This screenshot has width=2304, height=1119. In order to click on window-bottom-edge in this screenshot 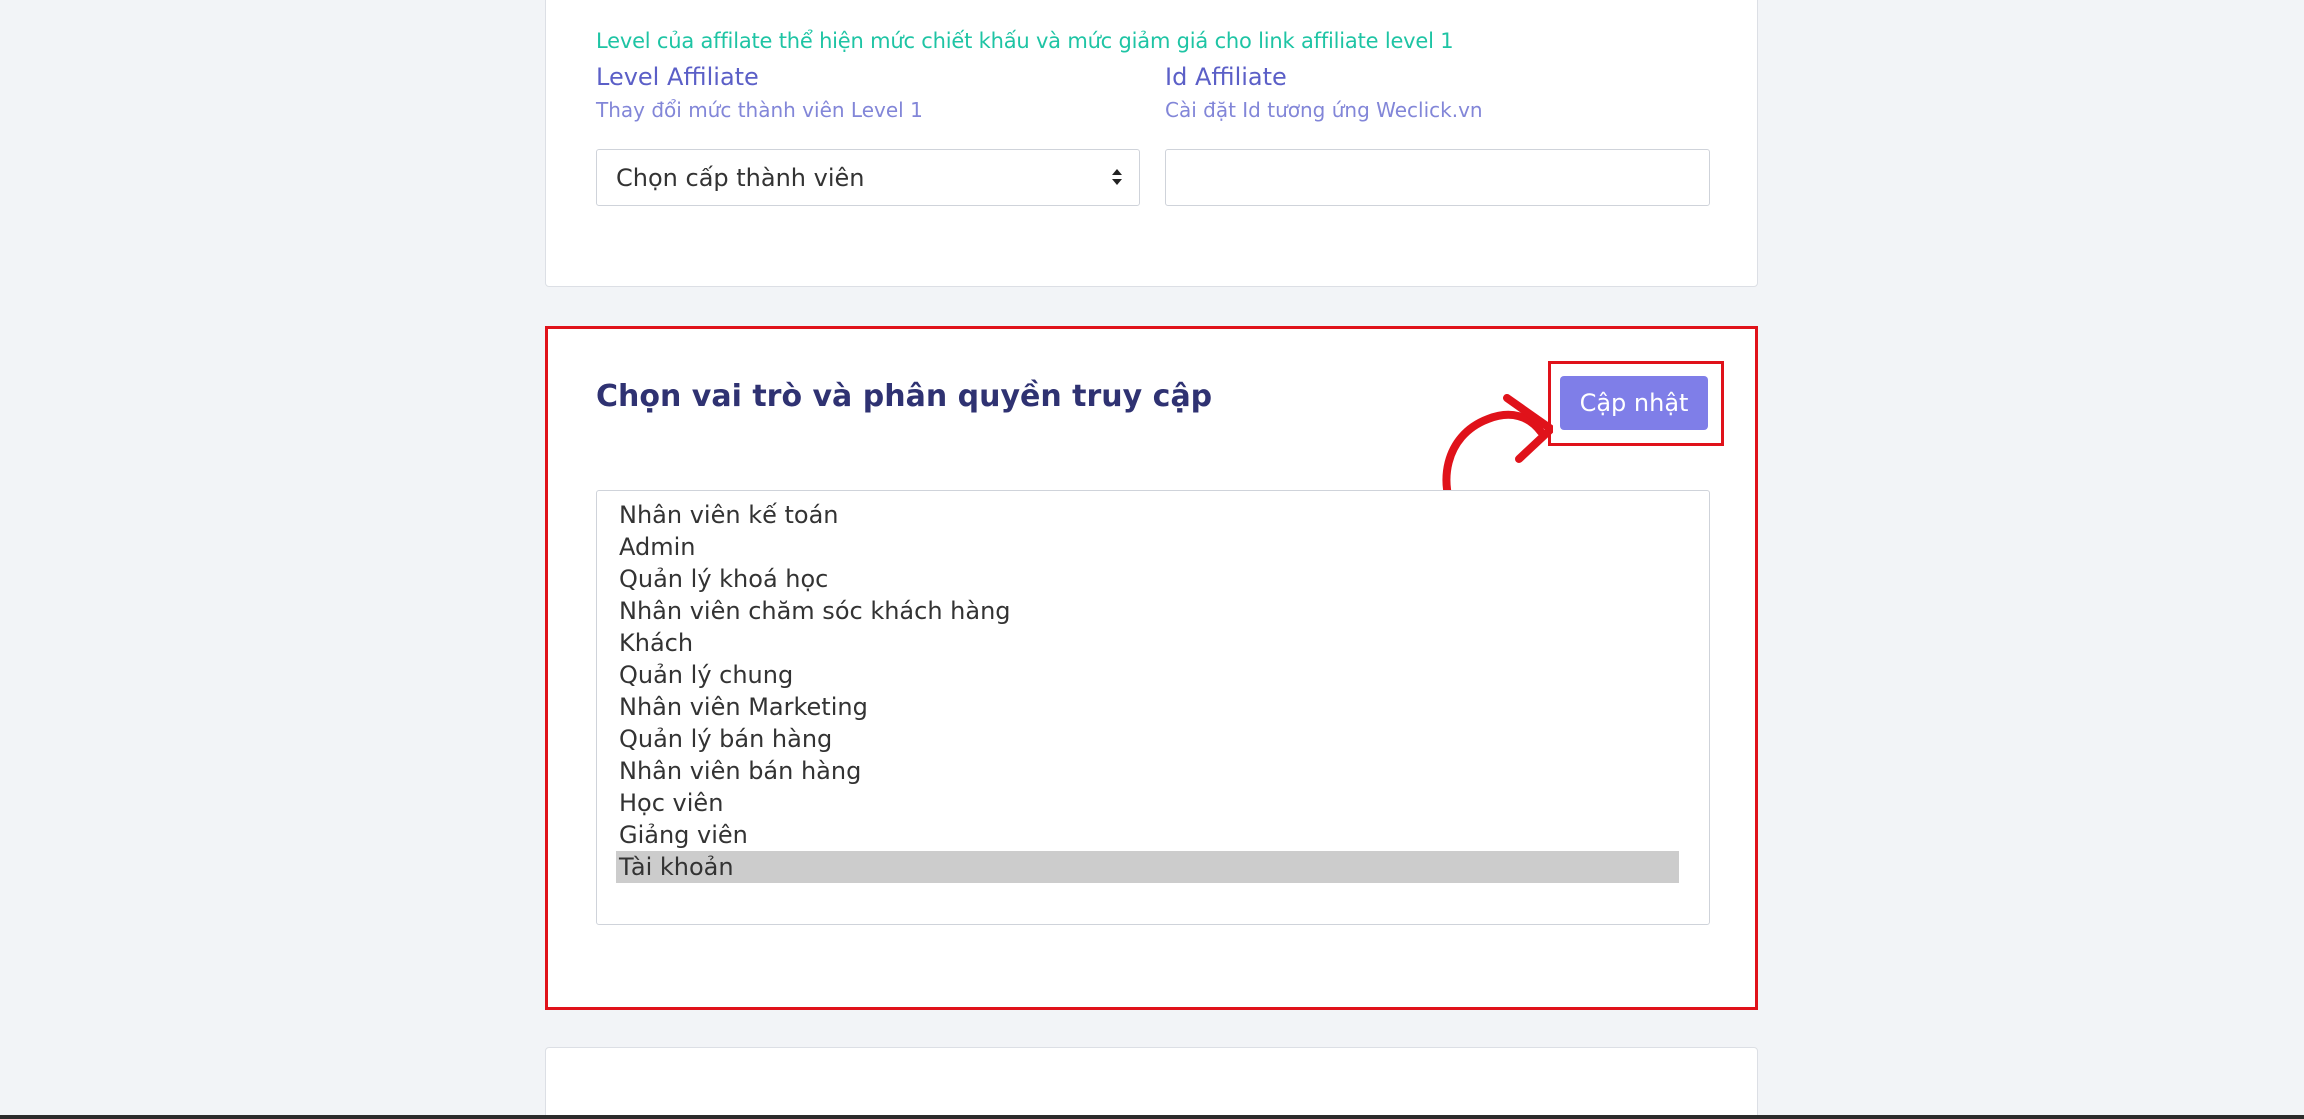, I will do `click(1152, 1117)`.